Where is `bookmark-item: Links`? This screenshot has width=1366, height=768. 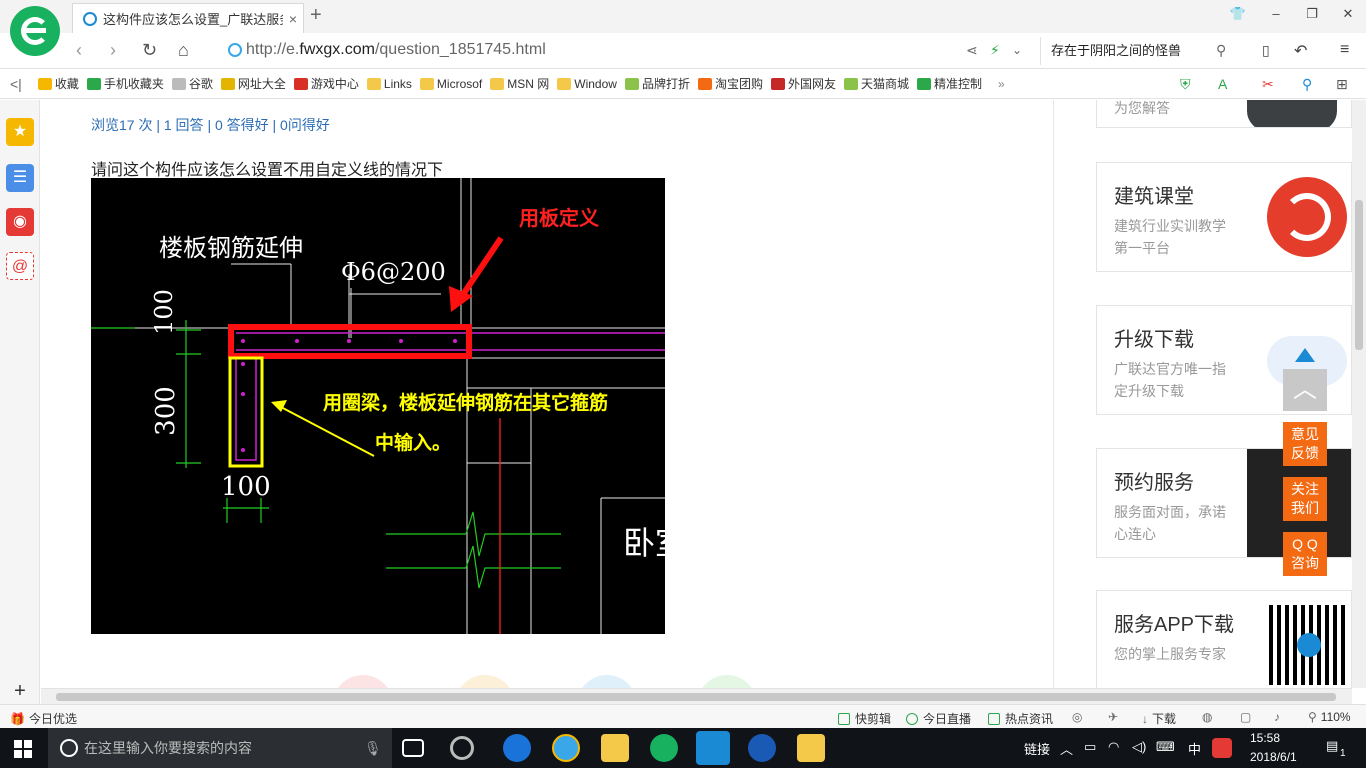 bookmark-item: Links is located at coordinates (389, 84).